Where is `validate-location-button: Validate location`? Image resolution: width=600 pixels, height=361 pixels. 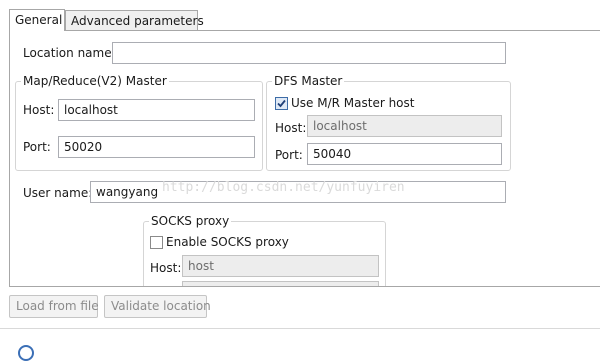 validate-location-button: Validate location is located at coordinates (157, 306).